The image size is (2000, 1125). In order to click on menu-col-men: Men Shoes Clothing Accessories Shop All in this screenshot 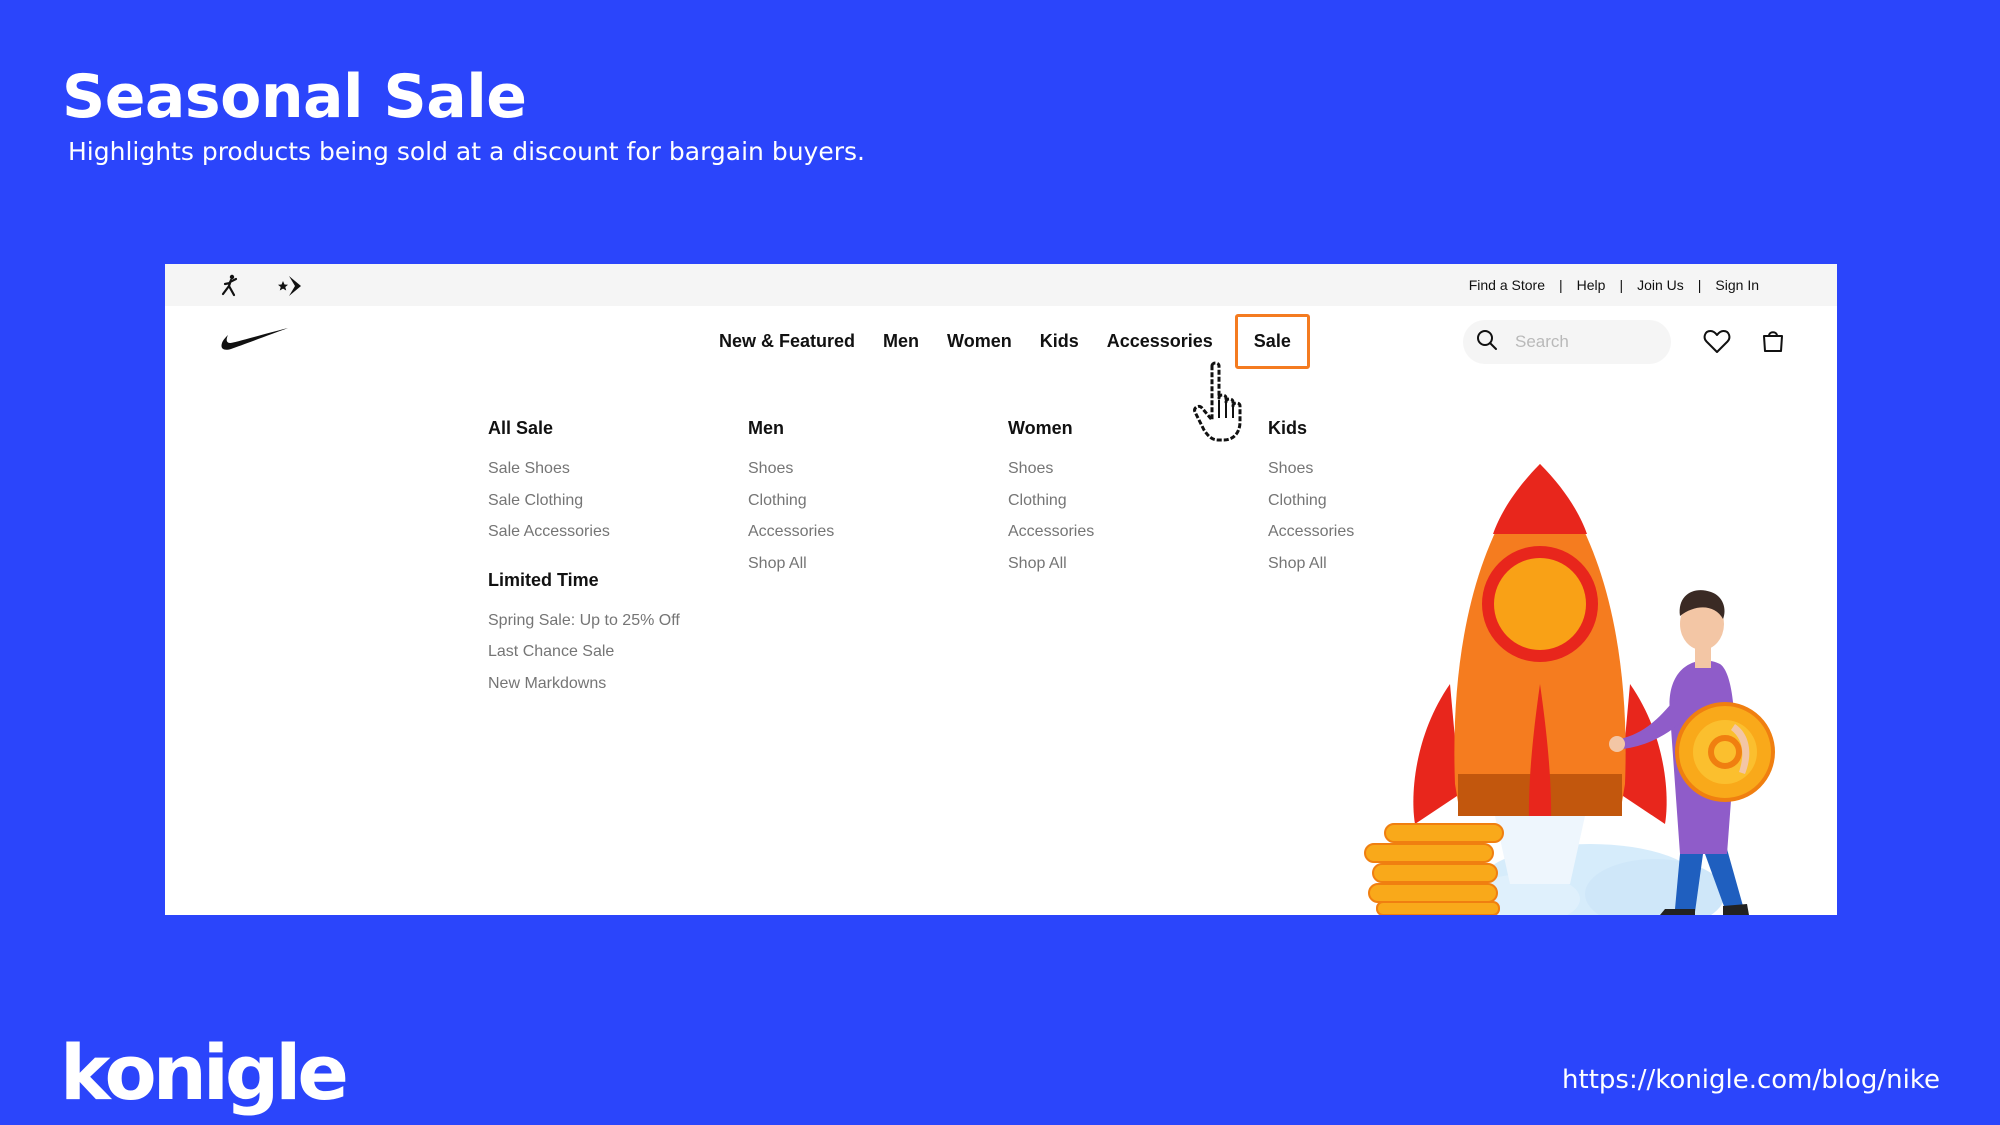, I will do `click(868, 501)`.